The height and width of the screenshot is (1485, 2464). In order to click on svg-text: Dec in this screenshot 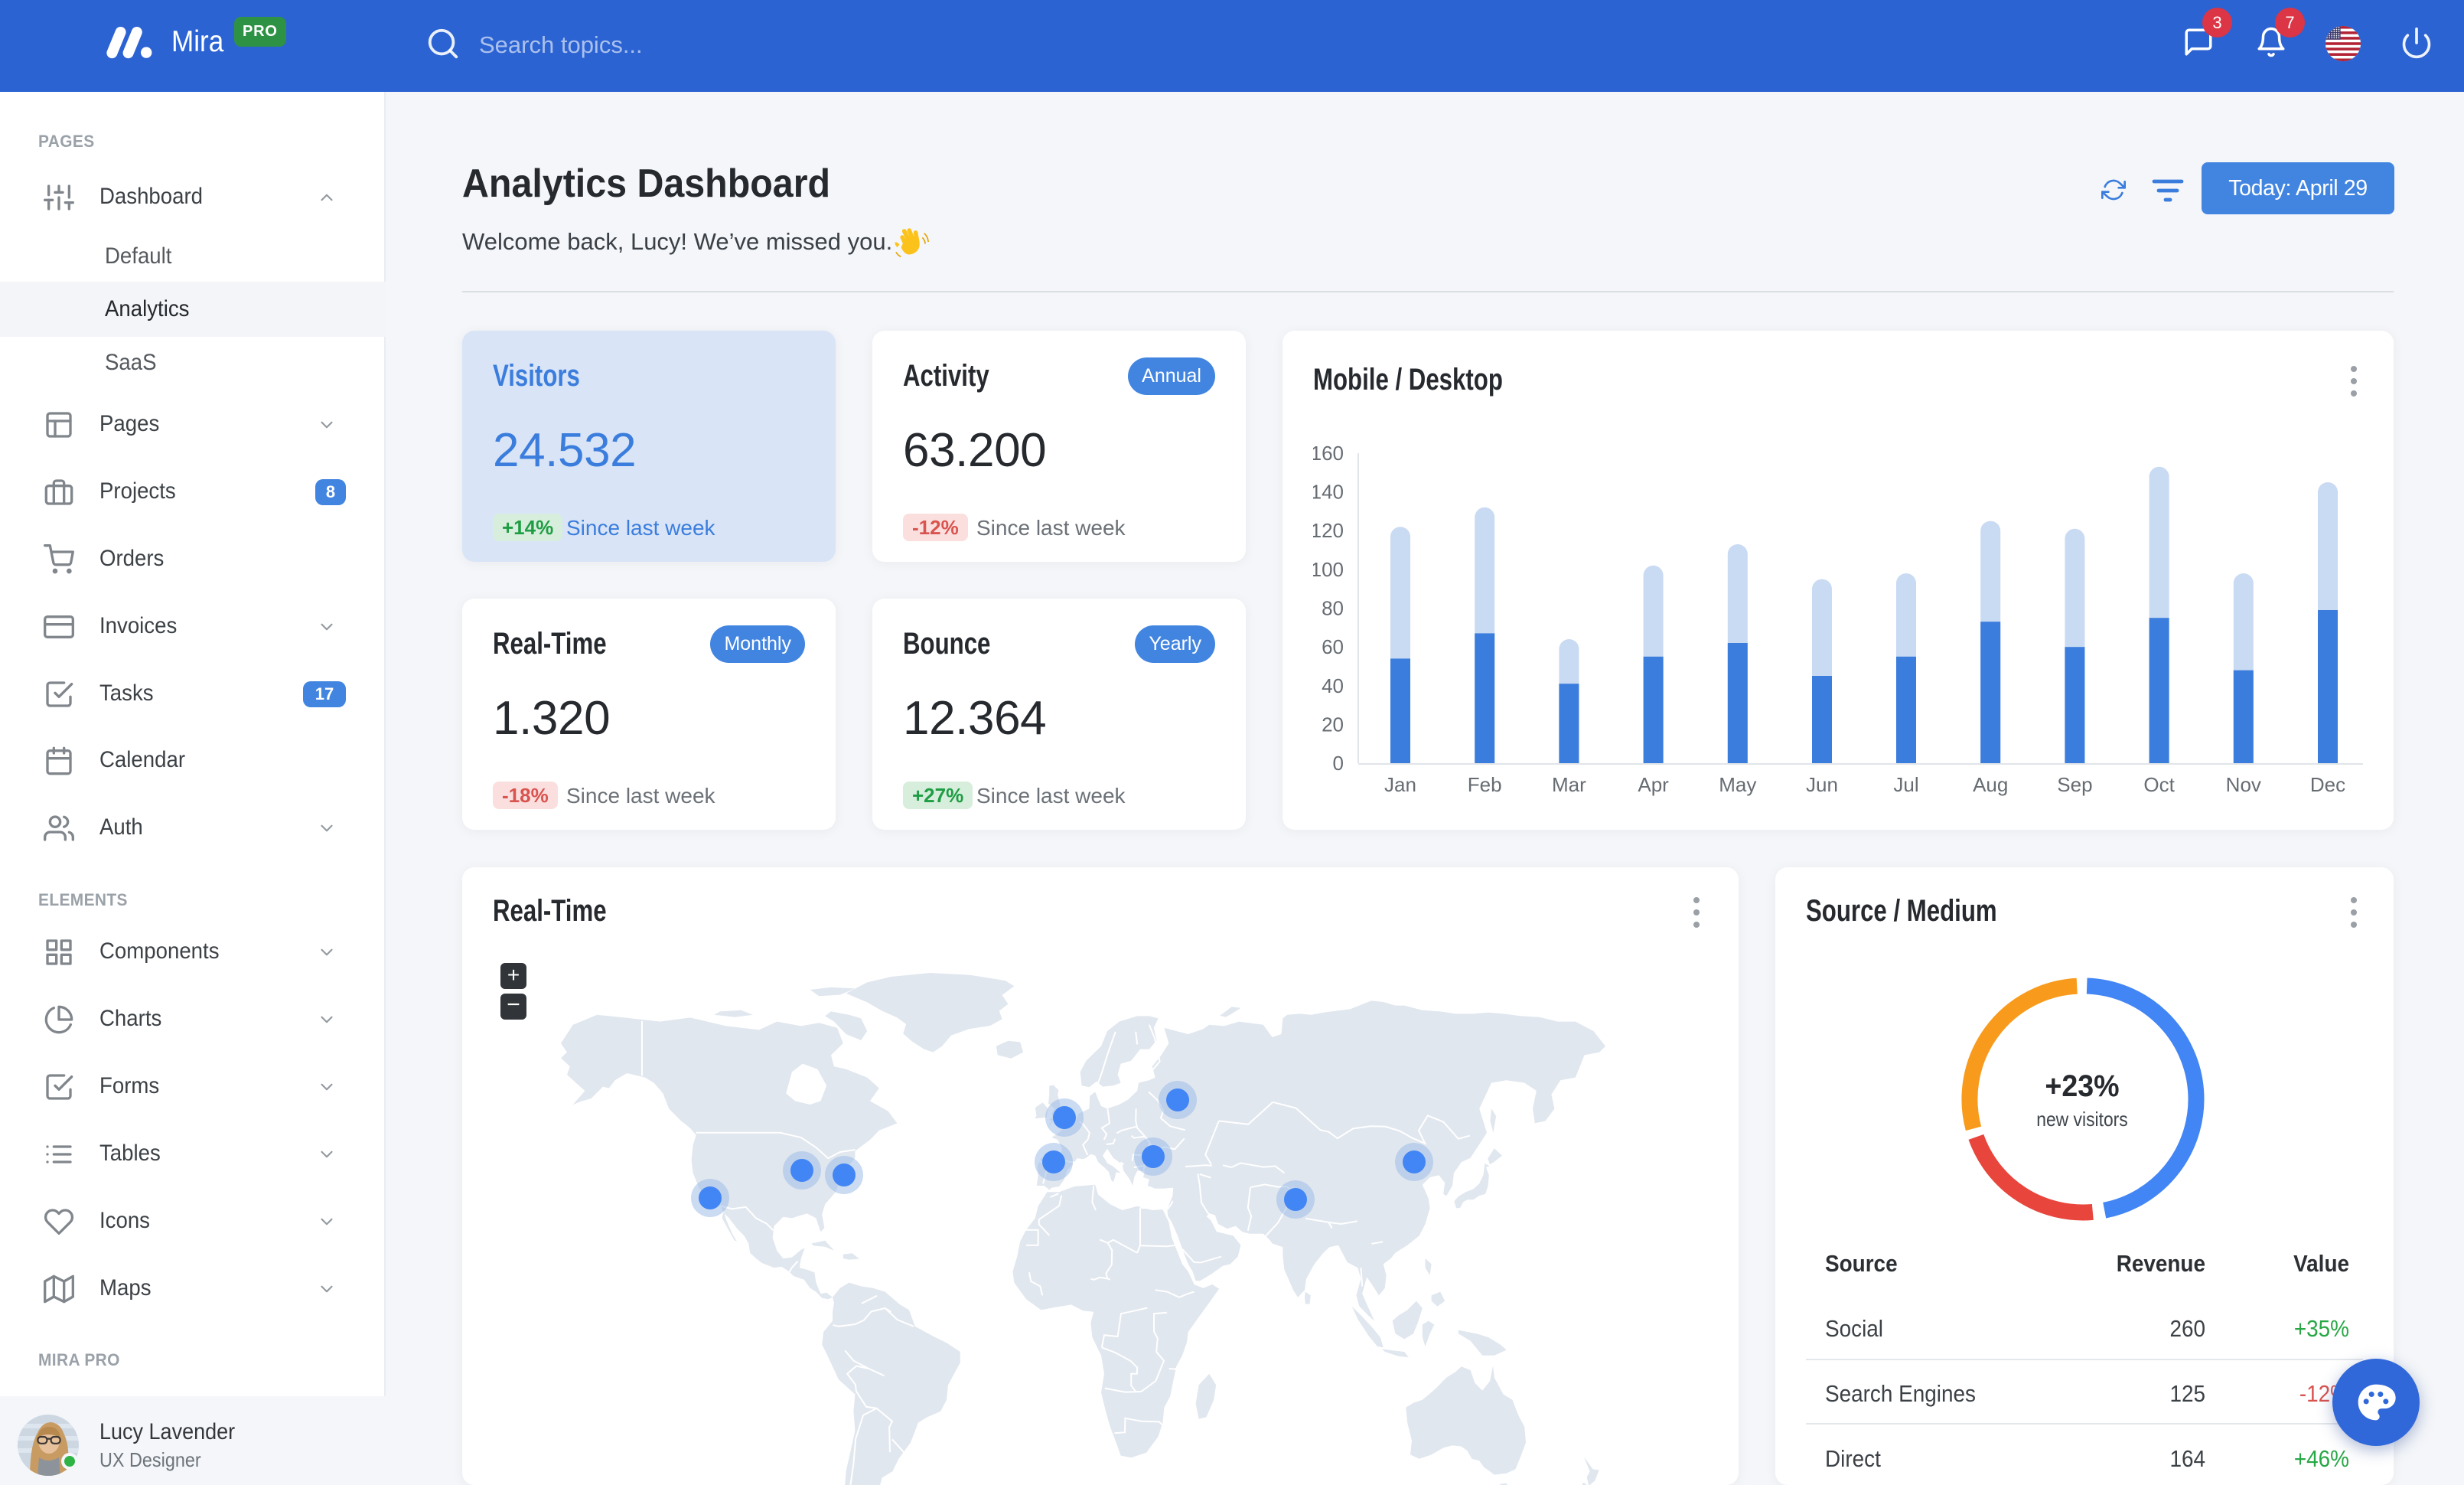, I will do `click(2328, 784)`.